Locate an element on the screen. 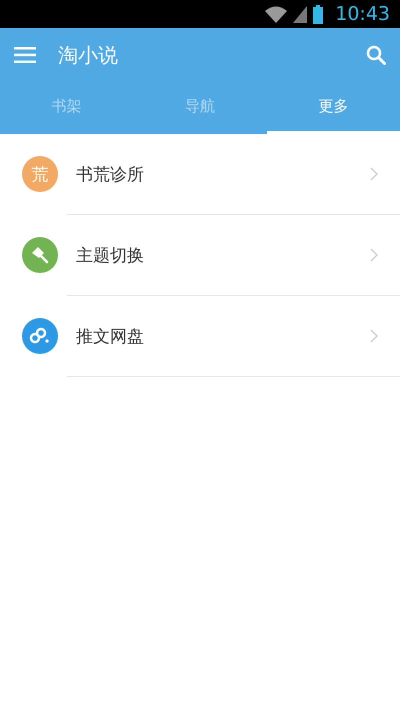 The height and width of the screenshot is (712, 400). menu-icon is located at coordinates (25, 55).